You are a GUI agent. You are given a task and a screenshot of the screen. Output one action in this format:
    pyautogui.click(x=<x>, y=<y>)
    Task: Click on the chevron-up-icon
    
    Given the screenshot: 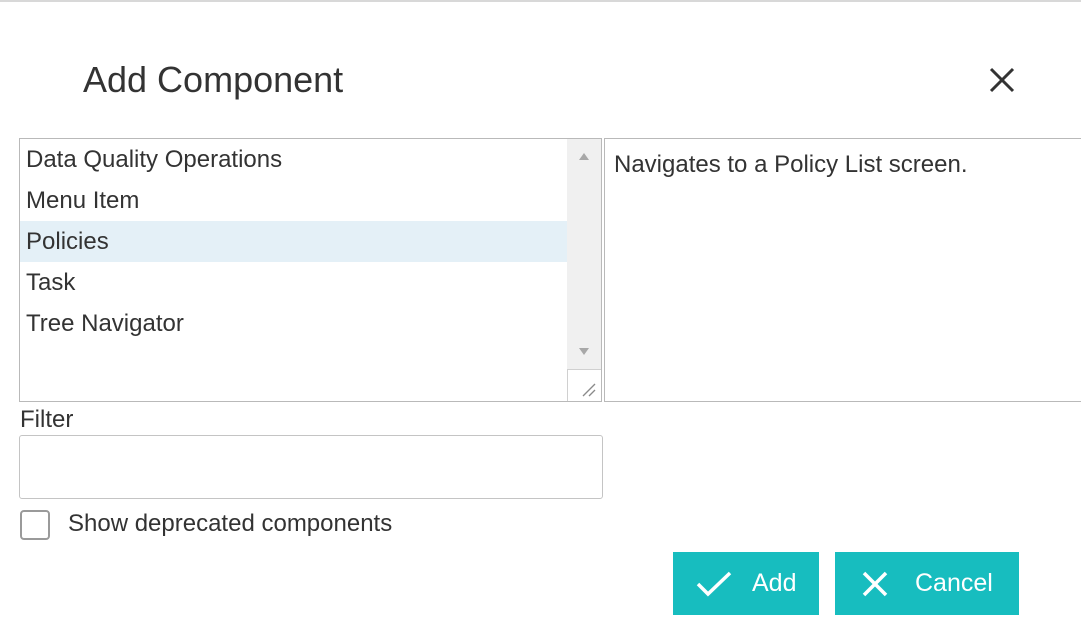 What is the action you would take?
    pyautogui.click(x=584, y=156)
    